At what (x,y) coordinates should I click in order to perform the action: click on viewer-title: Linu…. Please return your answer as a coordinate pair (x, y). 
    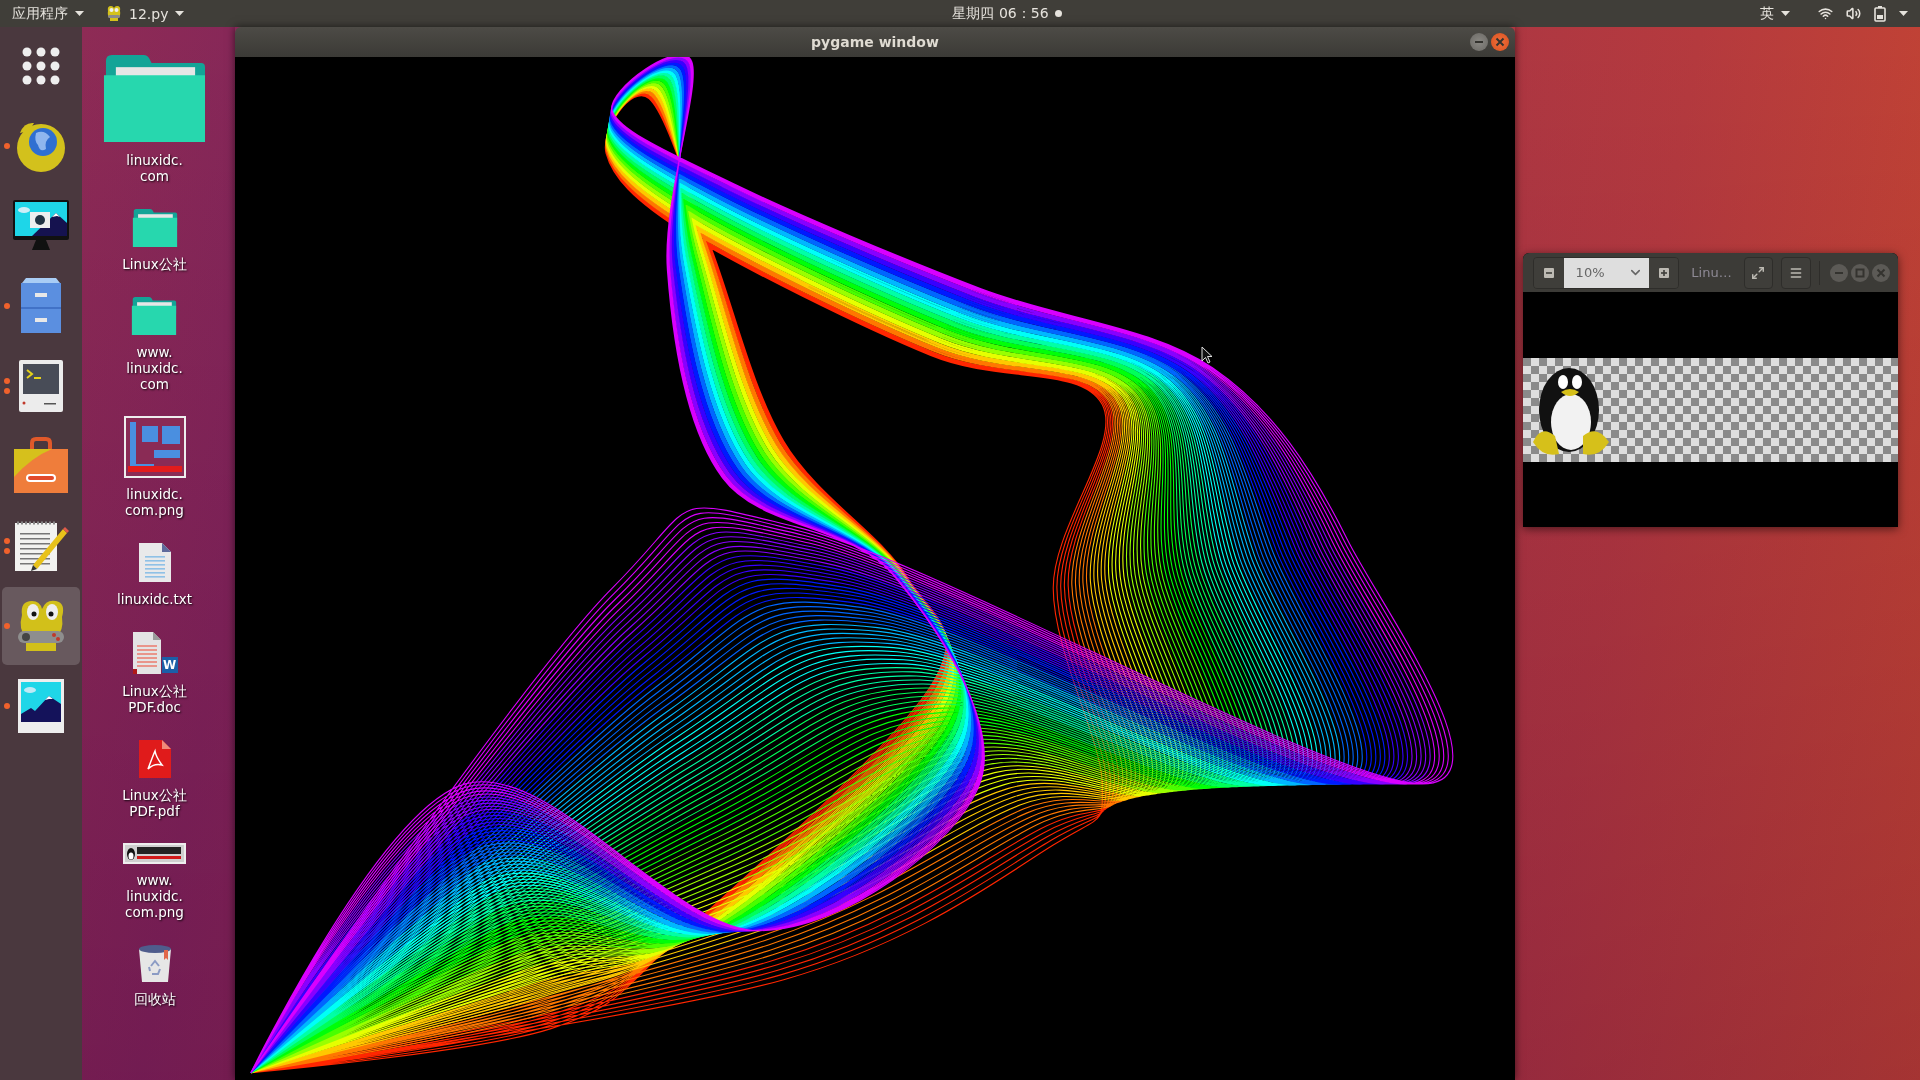
    Looking at the image, I should click on (1711, 272).